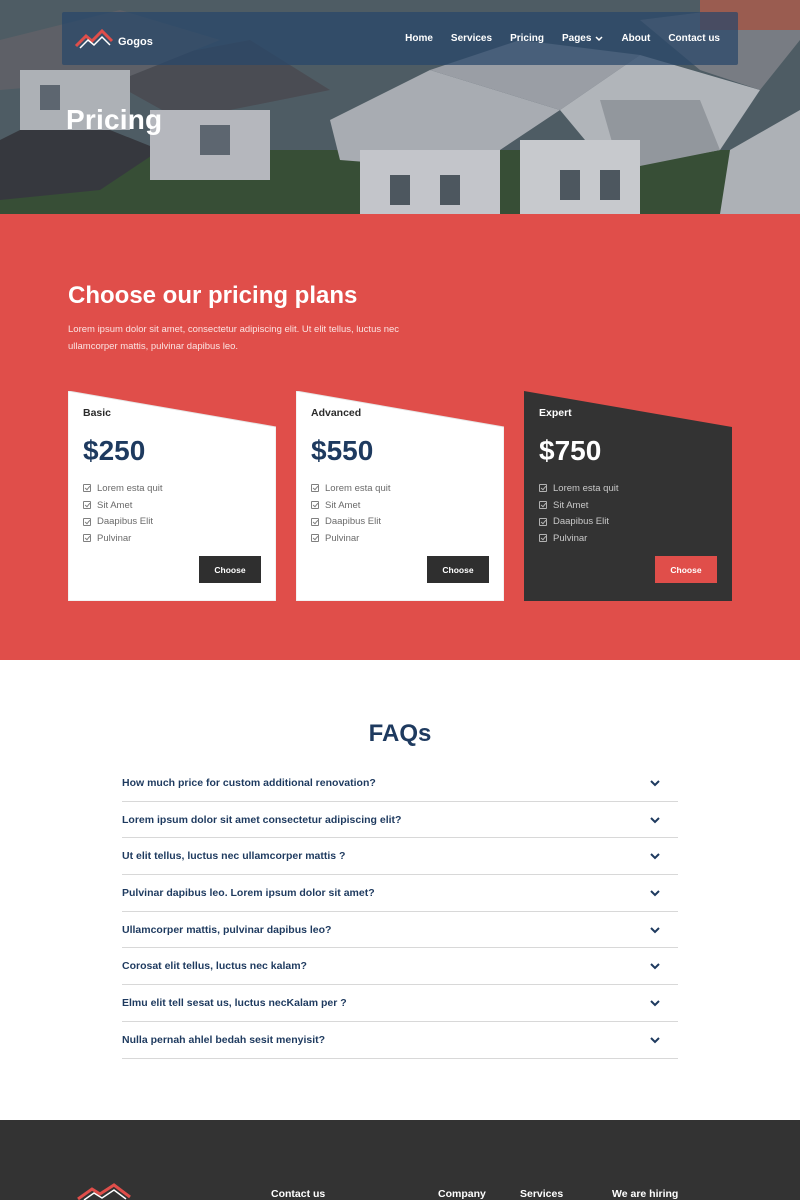 The height and width of the screenshot is (1200, 800). I want to click on plan-price: $250, so click(114, 450).